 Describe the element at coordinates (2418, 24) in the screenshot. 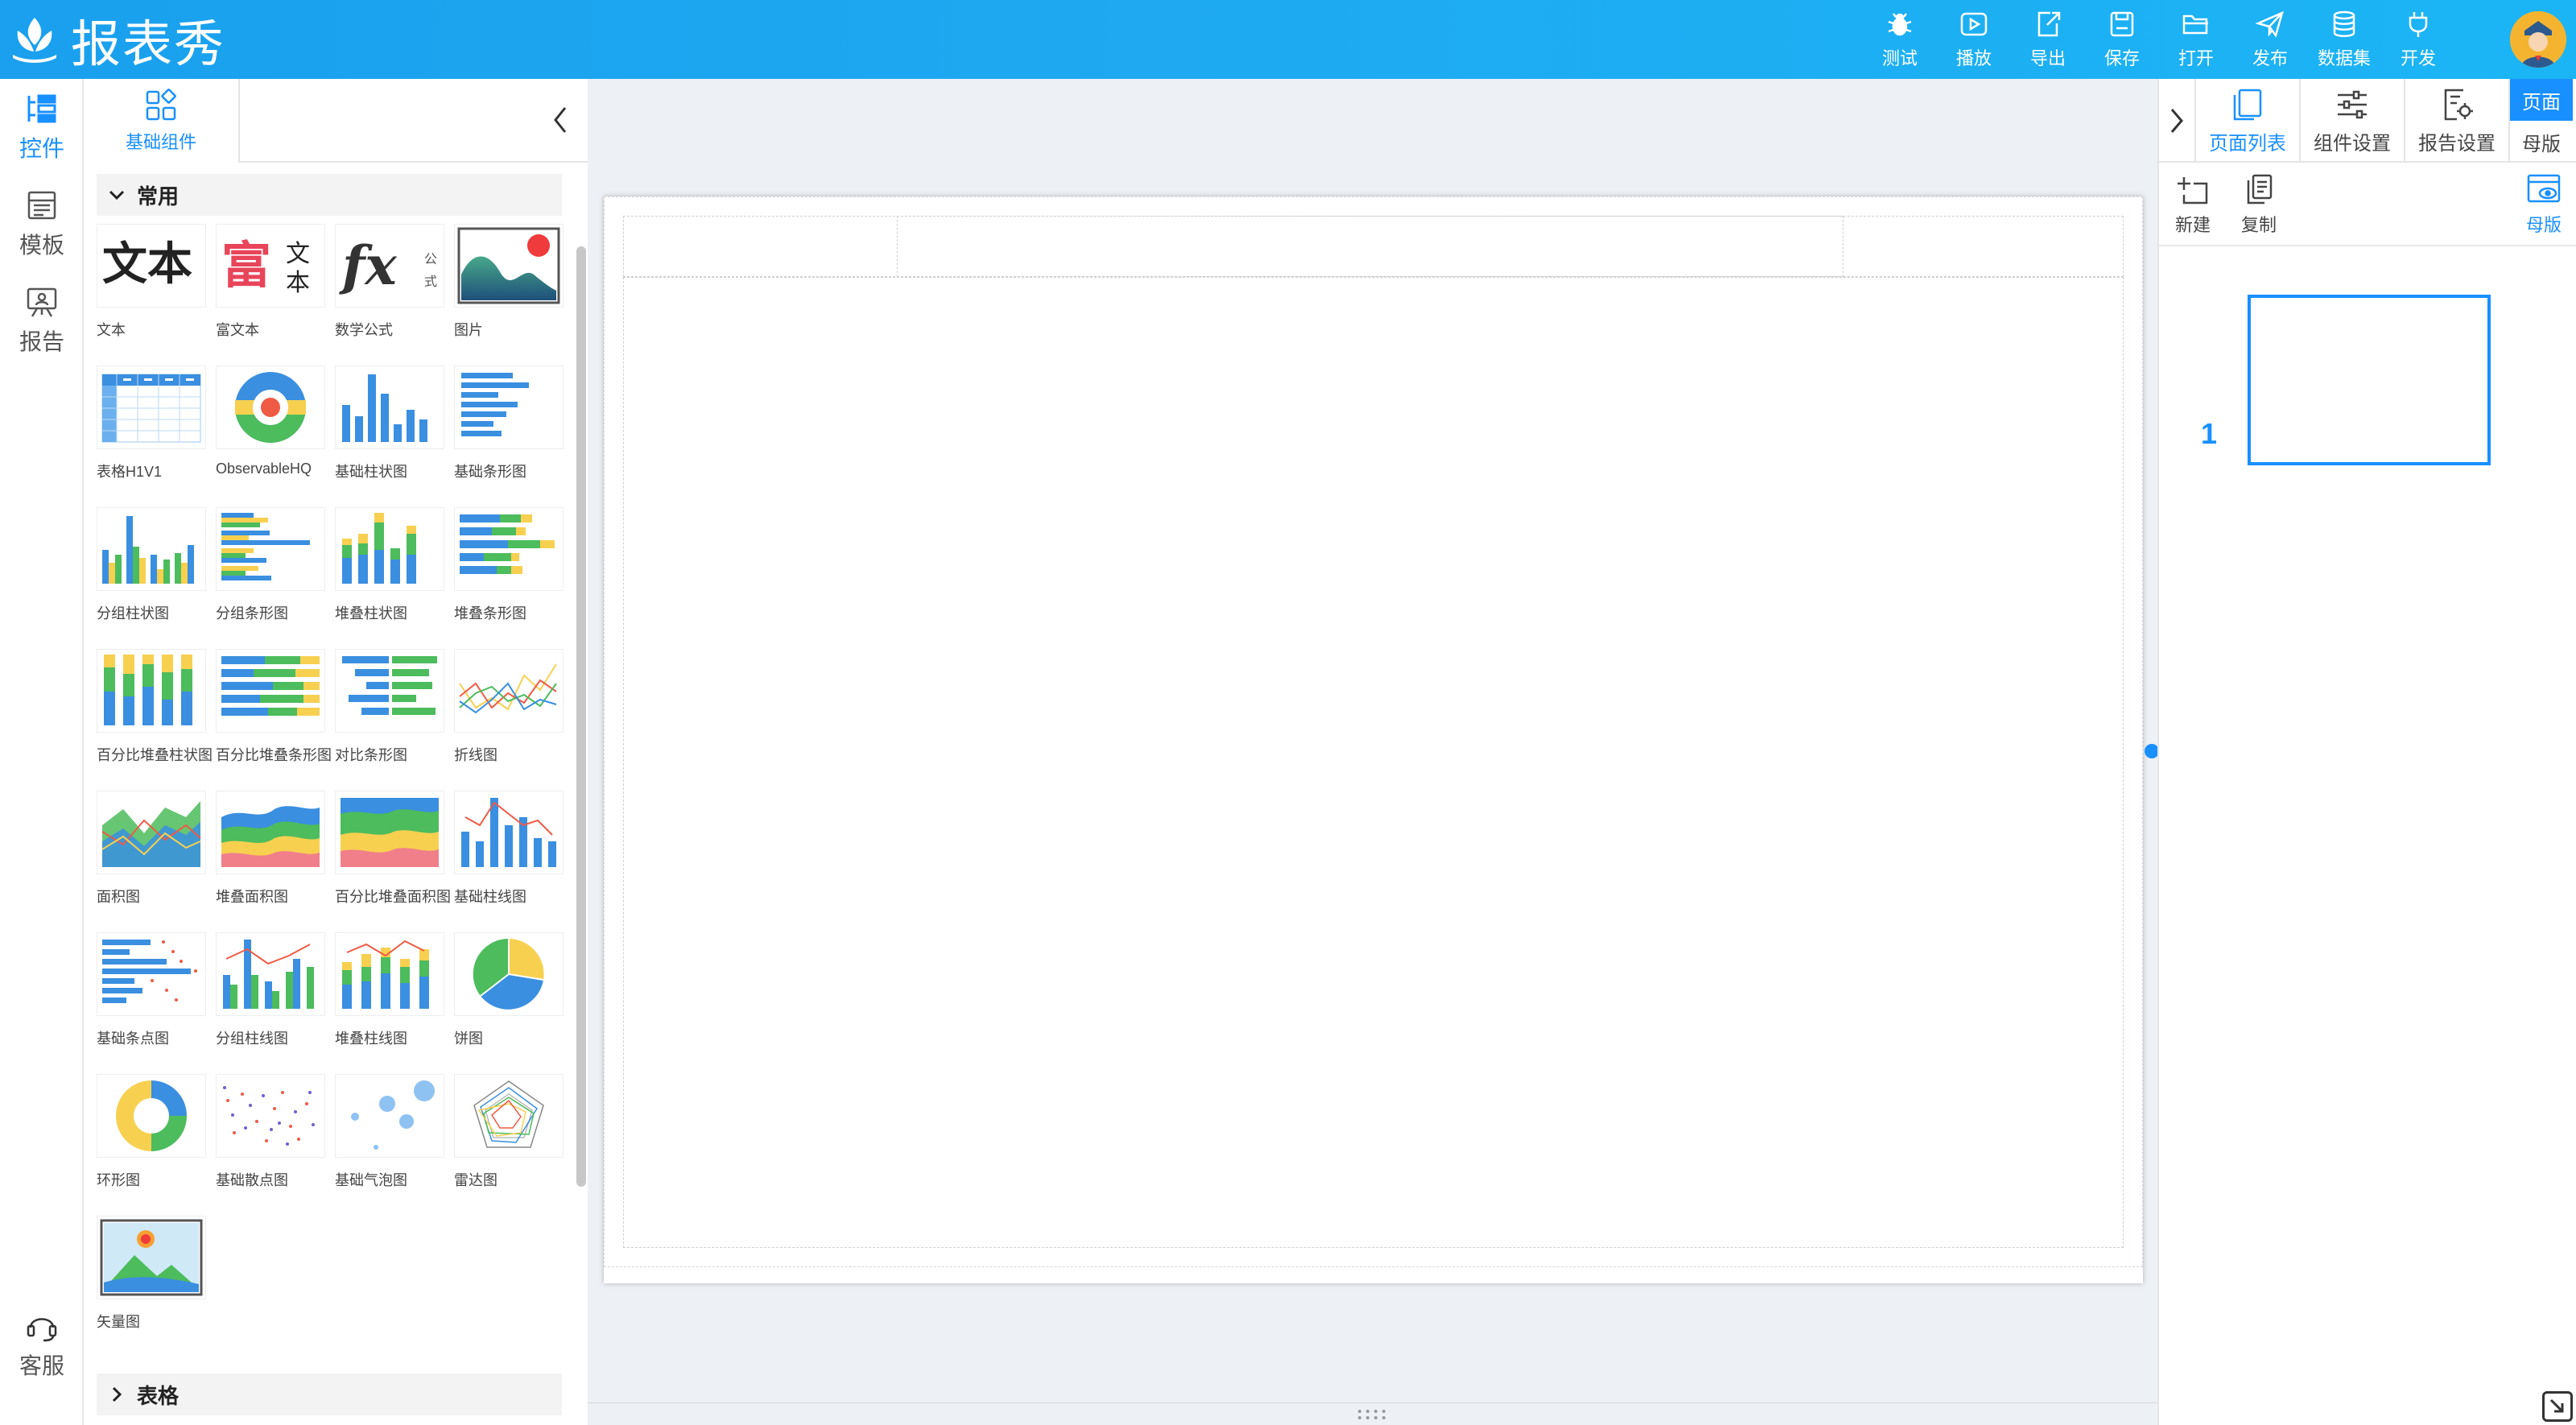

I see `plug-icon` at that location.